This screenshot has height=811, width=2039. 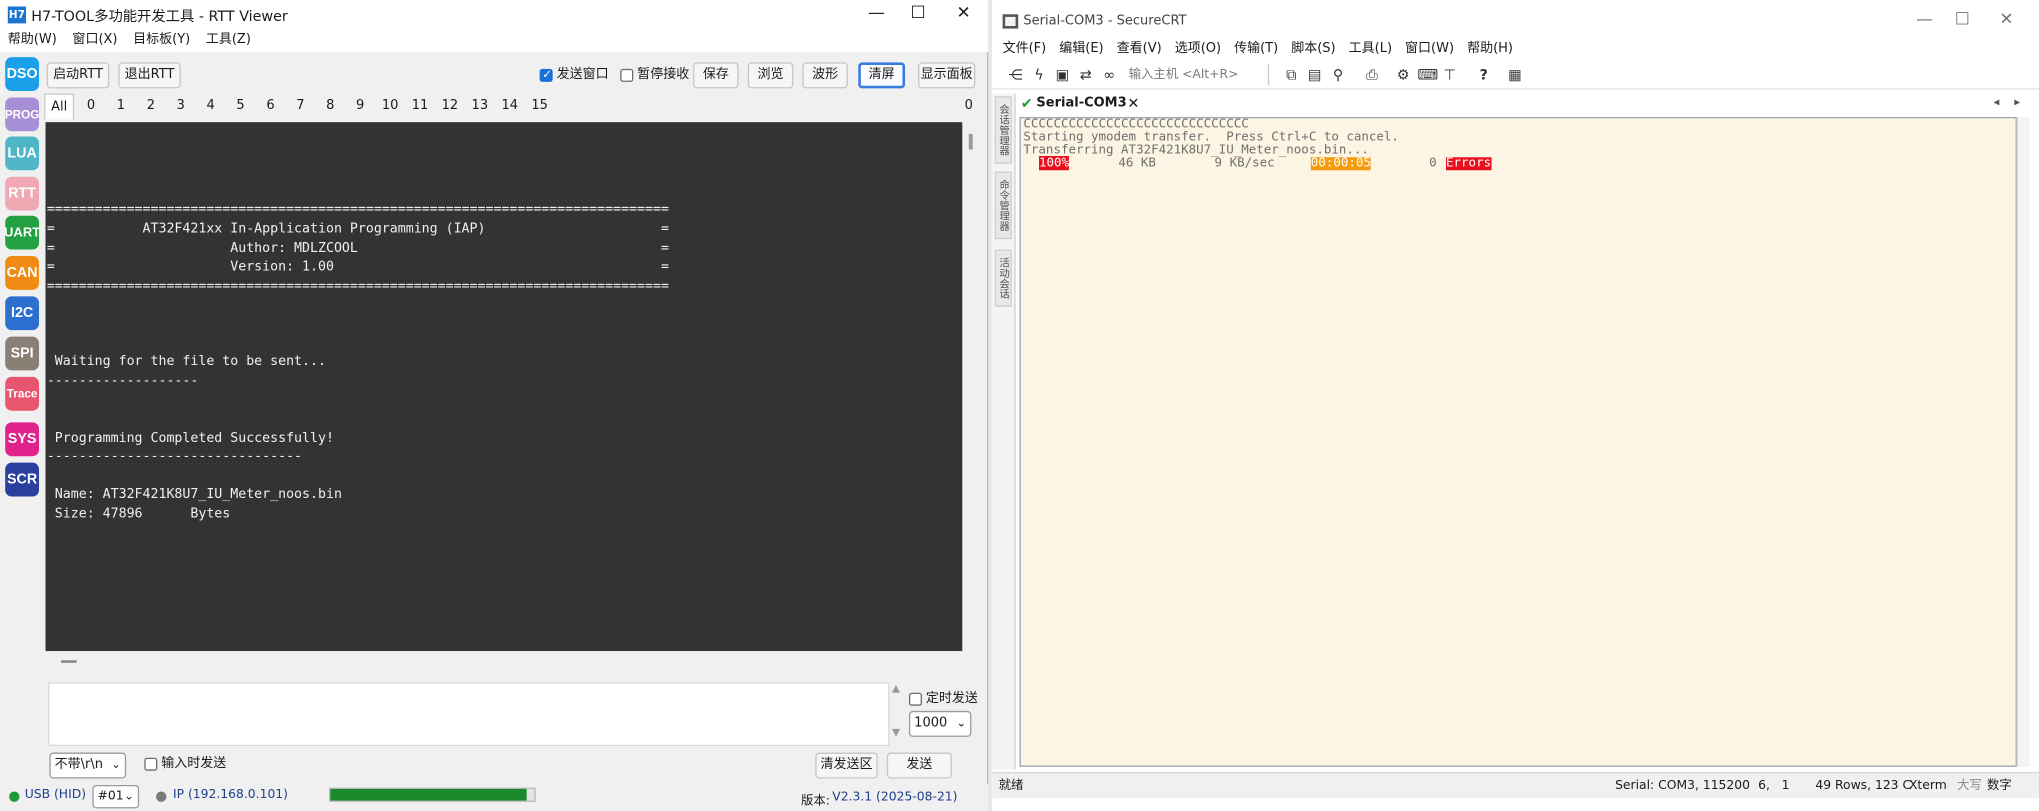 What do you see at coordinates (540, 106) in the screenshot?
I see `tab-channel: 15` at bounding box center [540, 106].